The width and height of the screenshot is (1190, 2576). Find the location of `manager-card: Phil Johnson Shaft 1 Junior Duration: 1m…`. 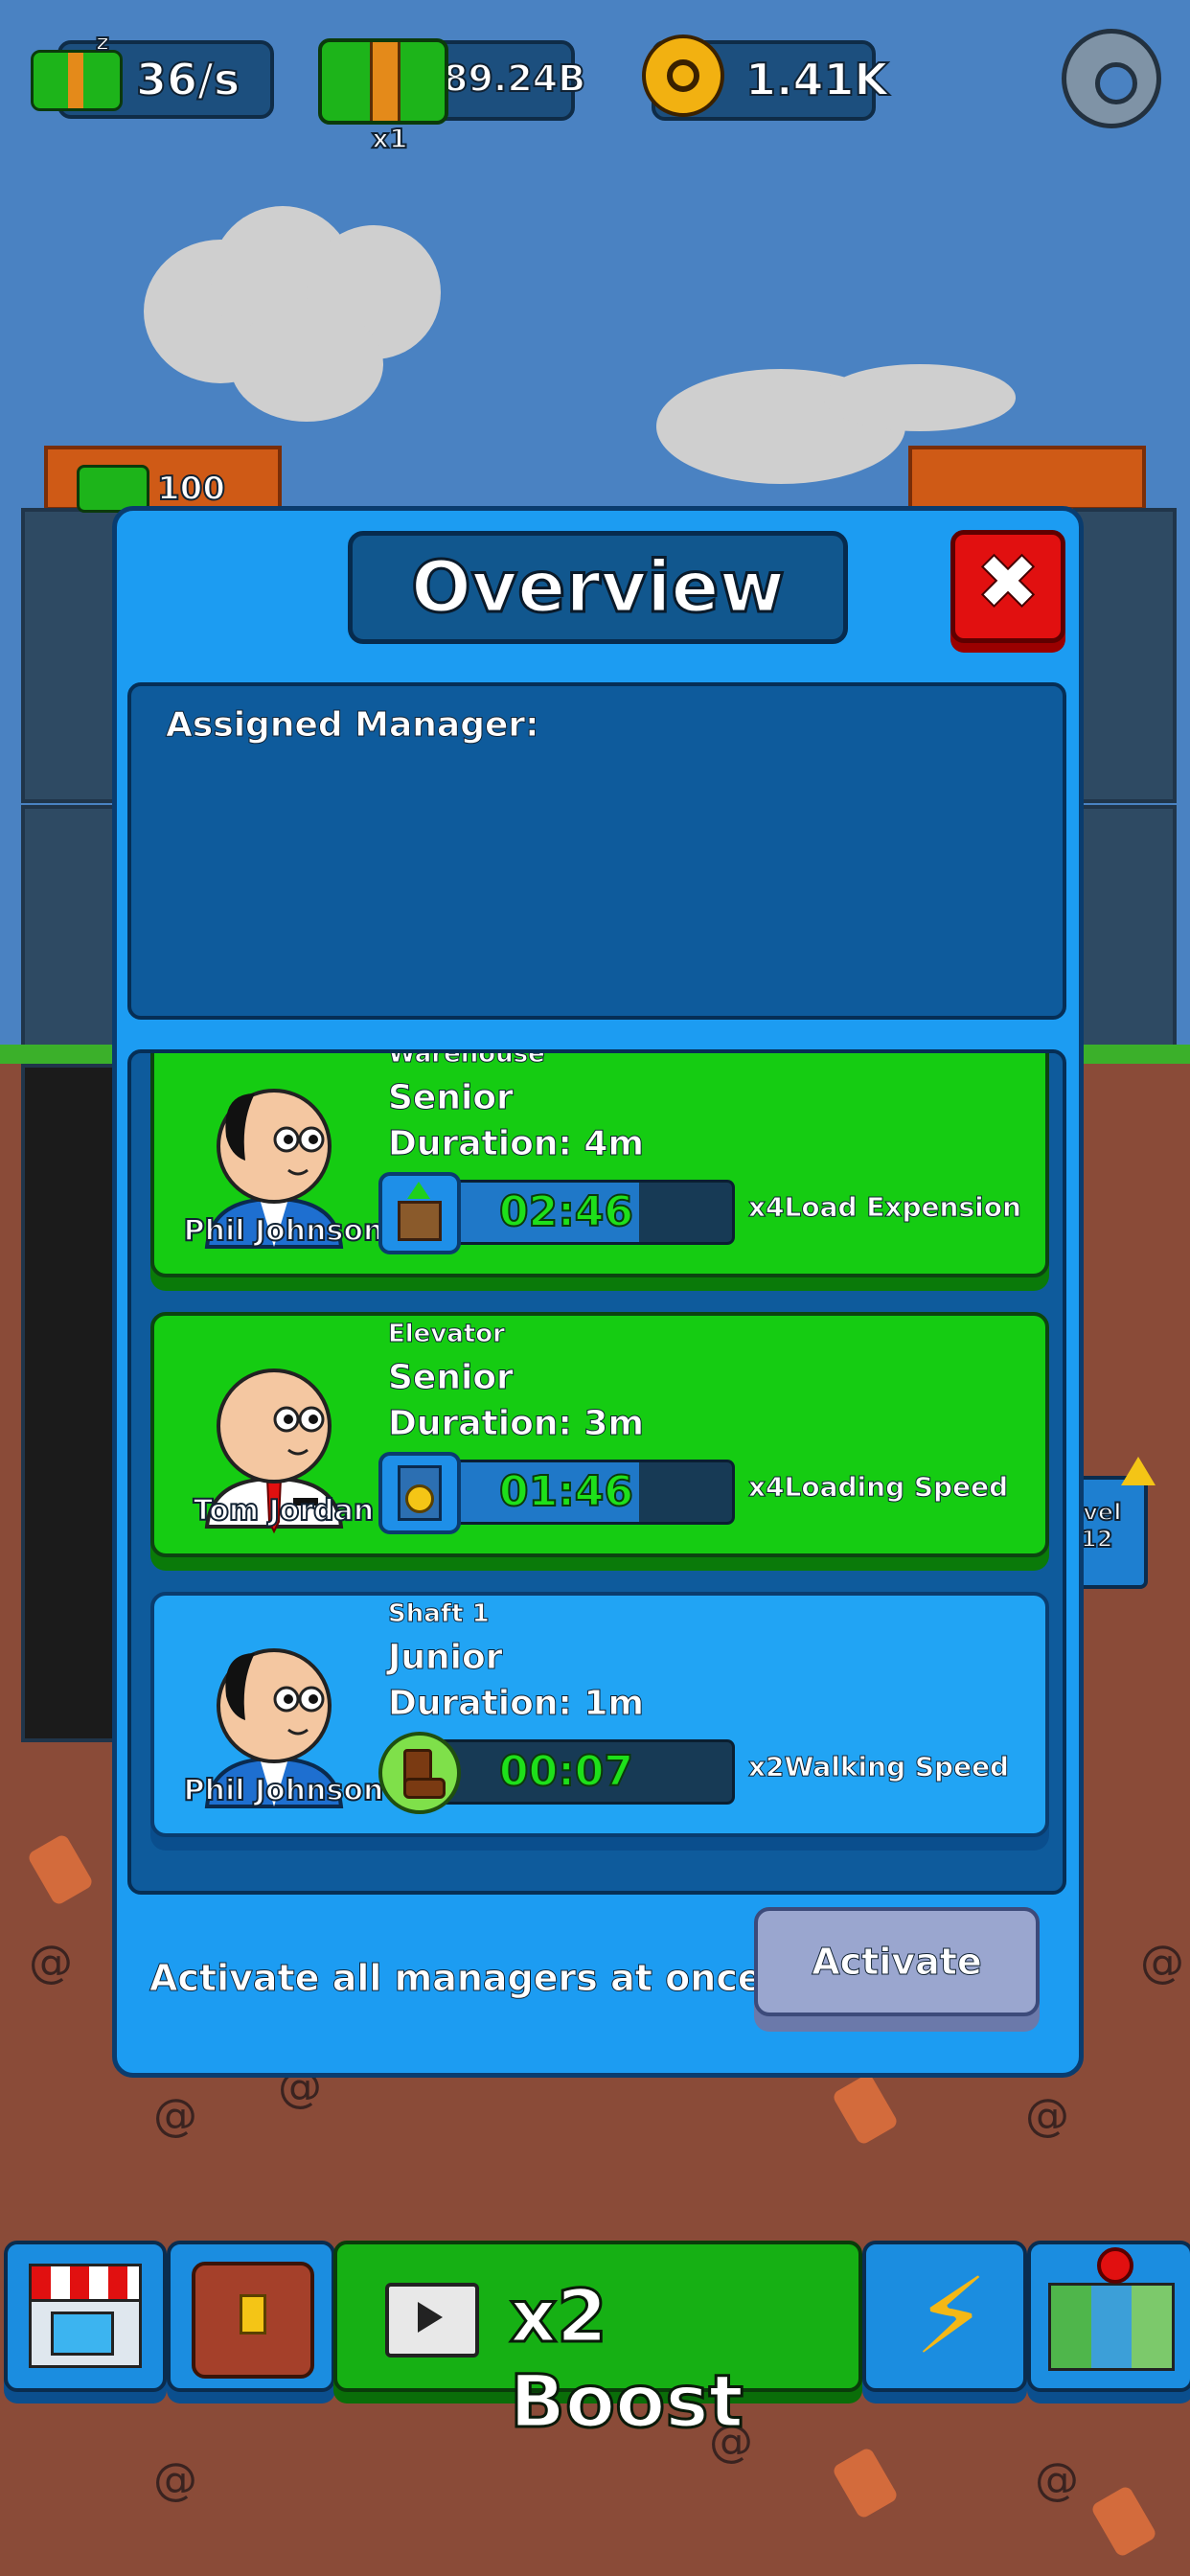

manager-card: Phil Johnson Shaft 1 Junior Duration: 1m… is located at coordinates (600, 1714).